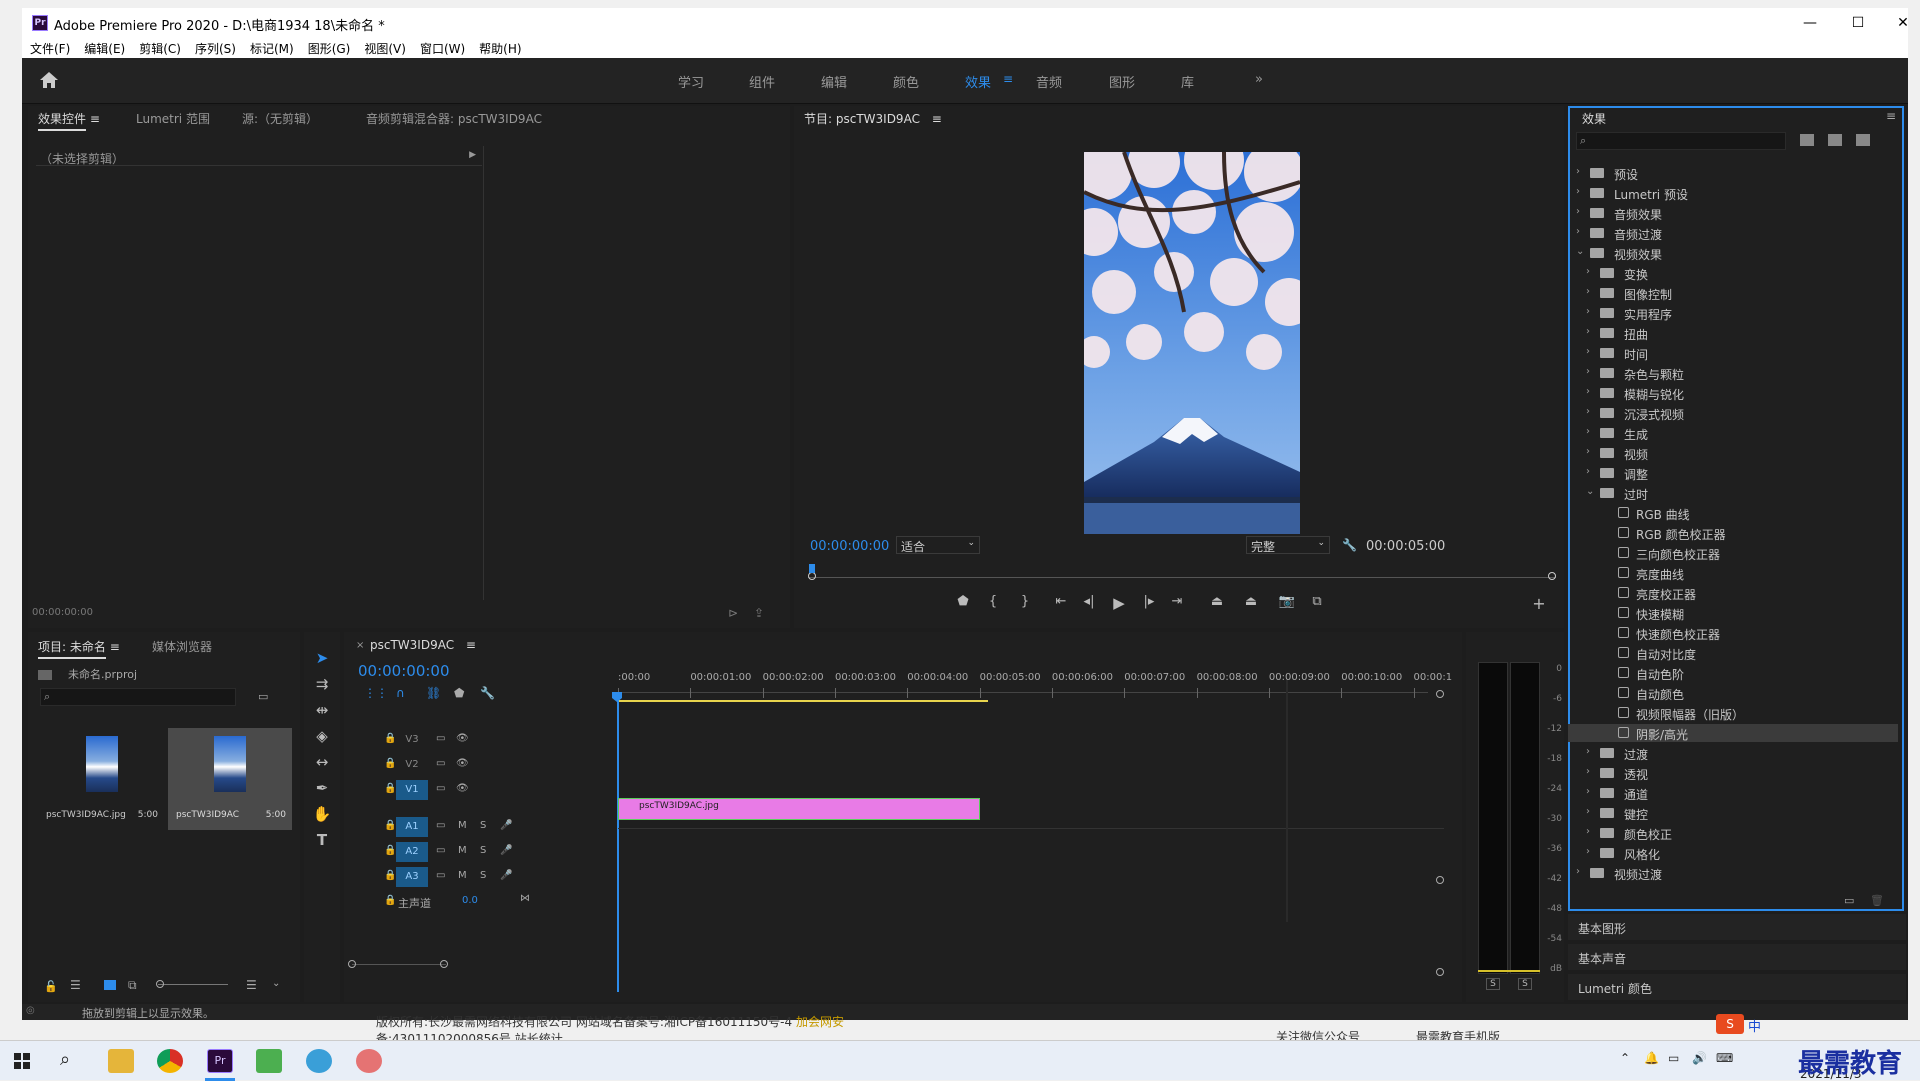 The height and width of the screenshot is (1081, 1920). What do you see at coordinates (322, 840) in the screenshot?
I see `type-tool-icon: T` at bounding box center [322, 840].